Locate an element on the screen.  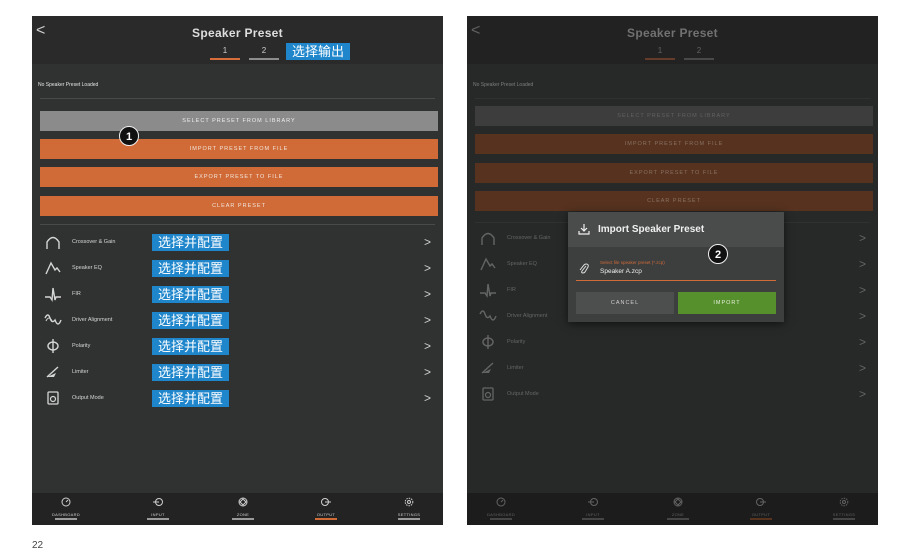
nav-zone: ZONE is located at coordinates (243, 508).